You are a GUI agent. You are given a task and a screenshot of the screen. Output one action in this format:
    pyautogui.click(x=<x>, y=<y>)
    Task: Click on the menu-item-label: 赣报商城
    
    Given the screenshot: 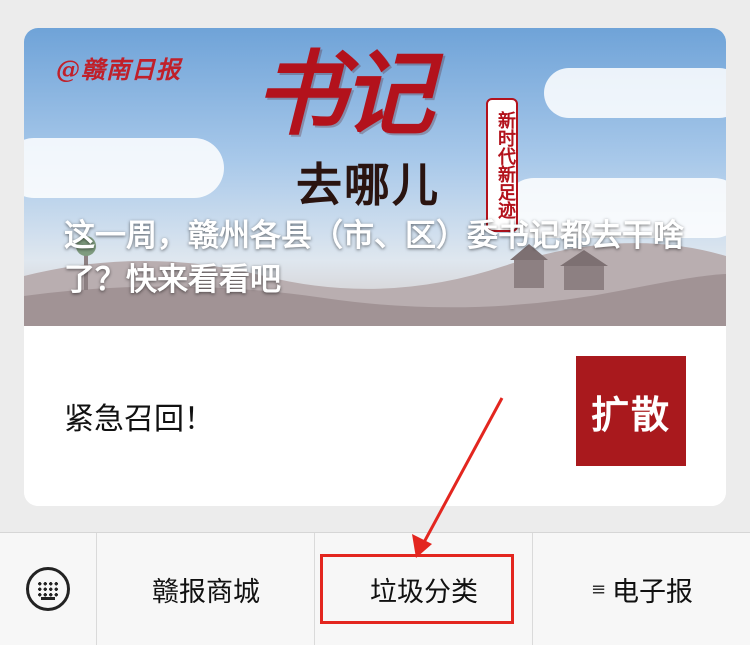 What is the action you would take?
    pyautogui.click(x=206, y=592)
    